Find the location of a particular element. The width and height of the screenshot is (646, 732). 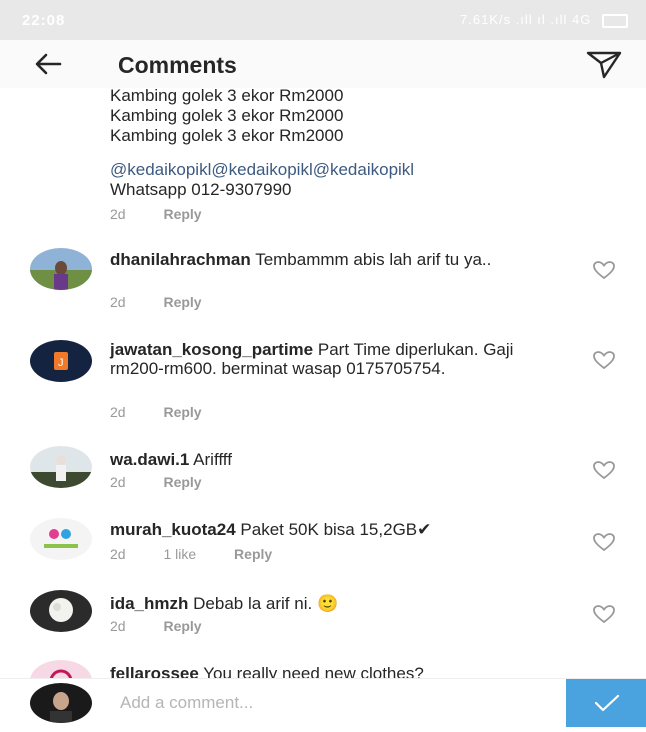

comment-body: Paket 50K bisa 15,2GB✔ is located at coordinates (336, 529).